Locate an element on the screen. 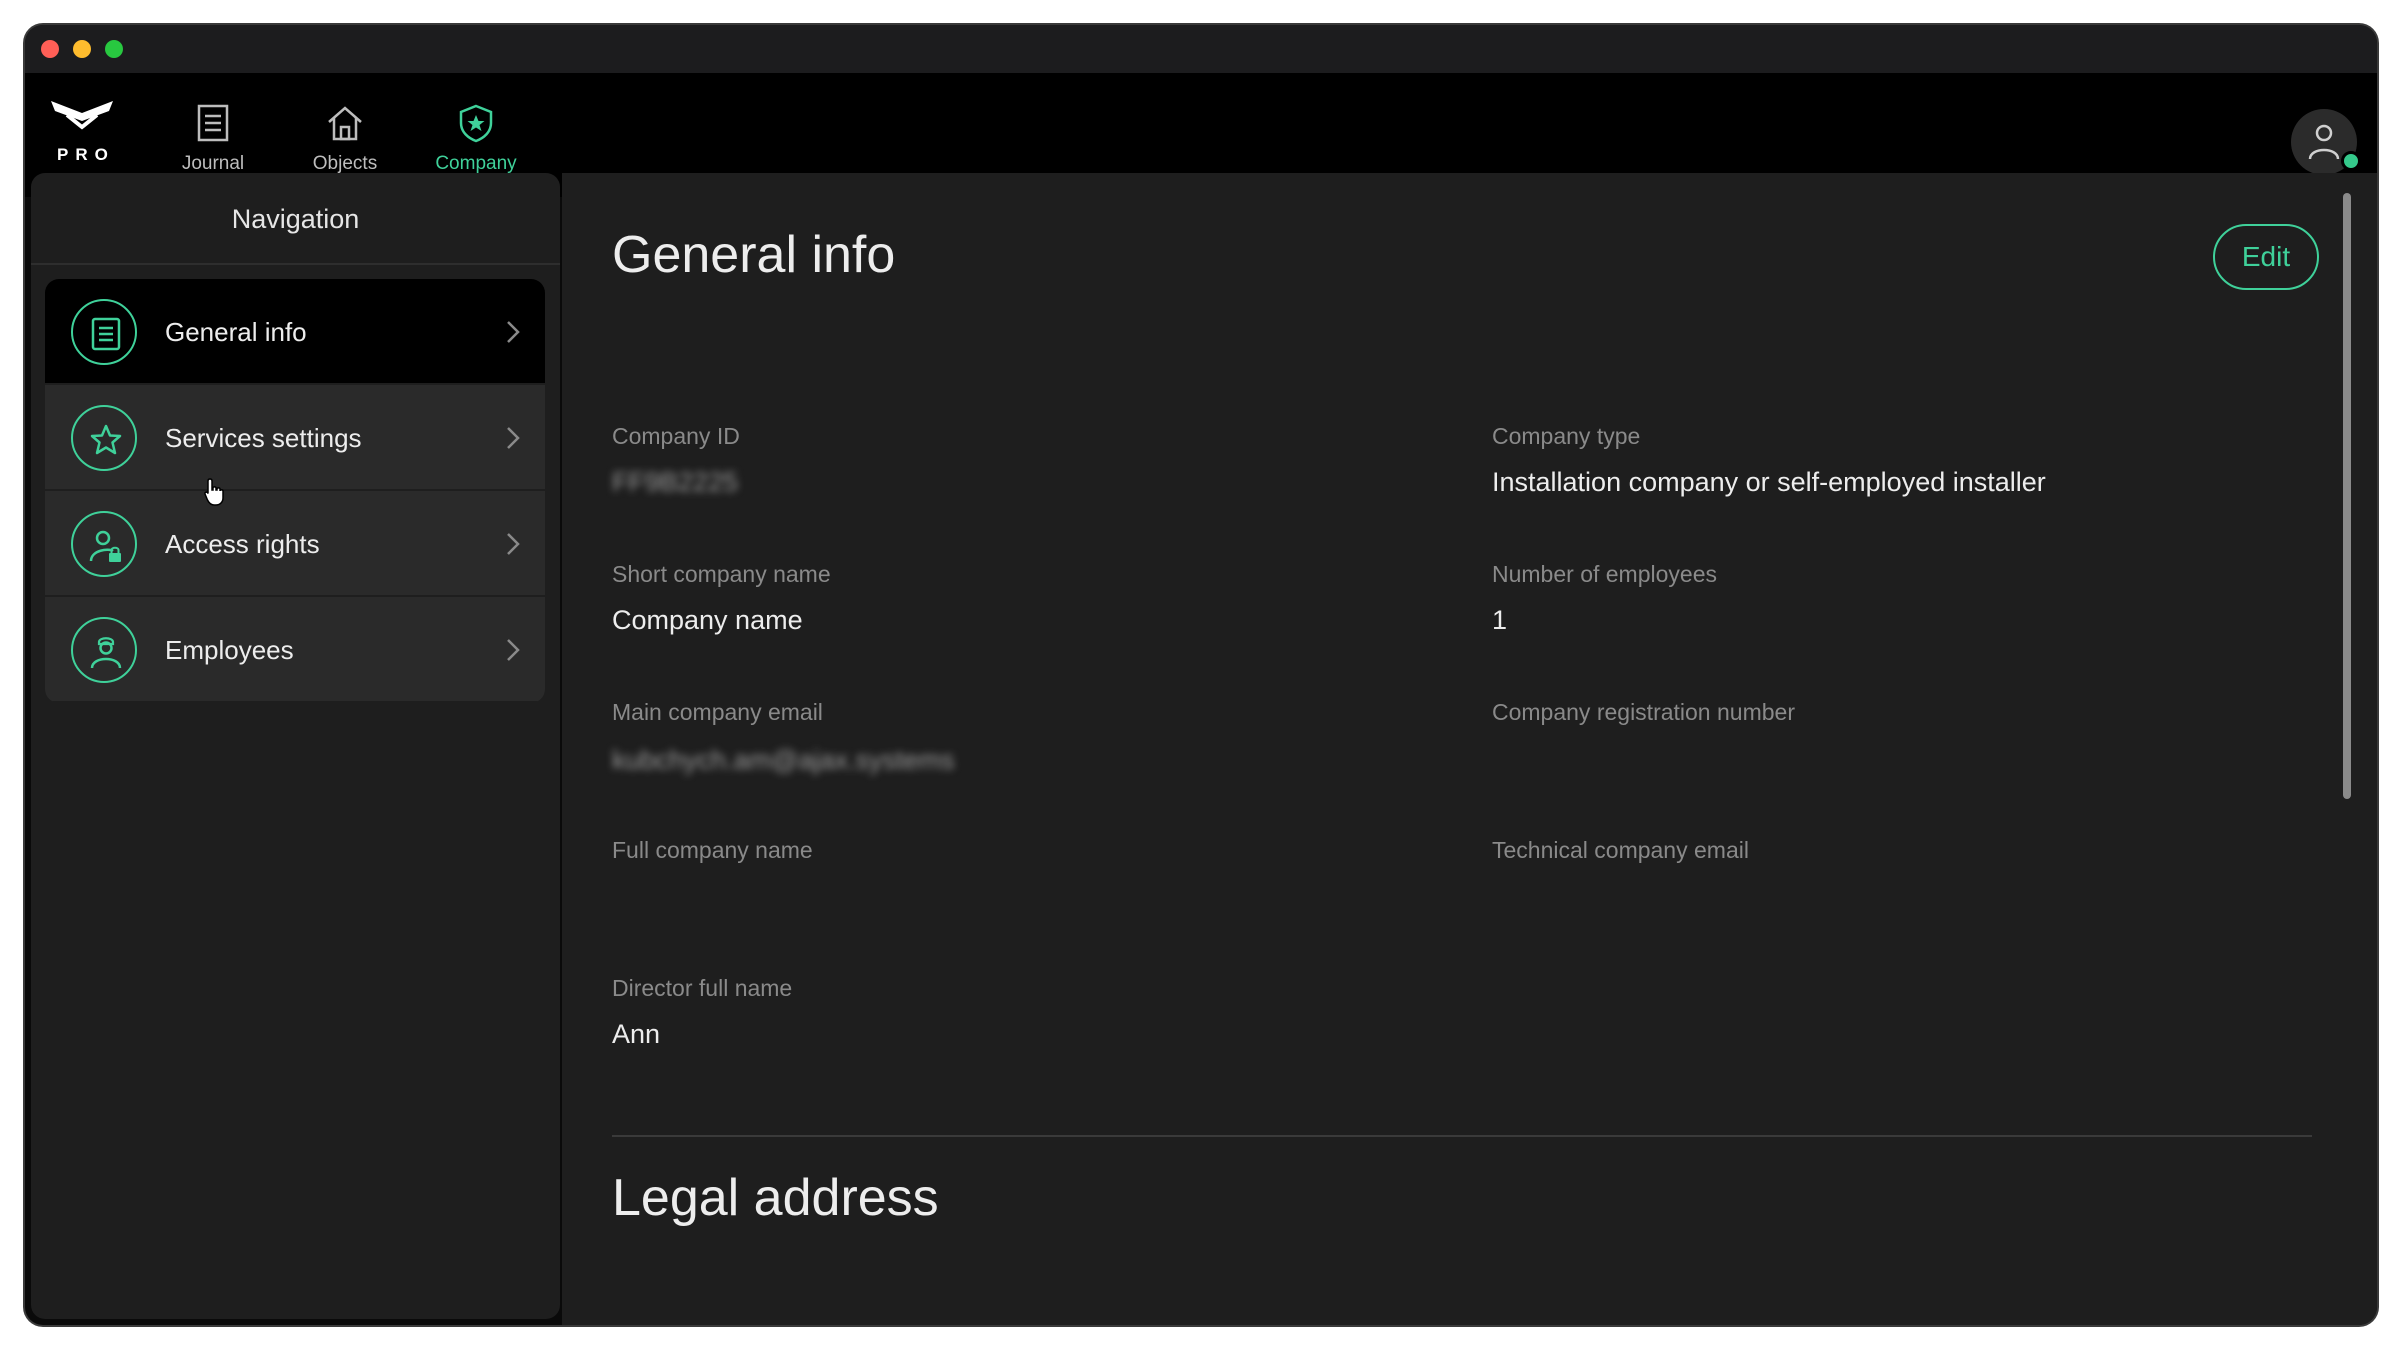 The image size is (2400, 1350). ajax-logo-icon is located at coordinates (82, 115).